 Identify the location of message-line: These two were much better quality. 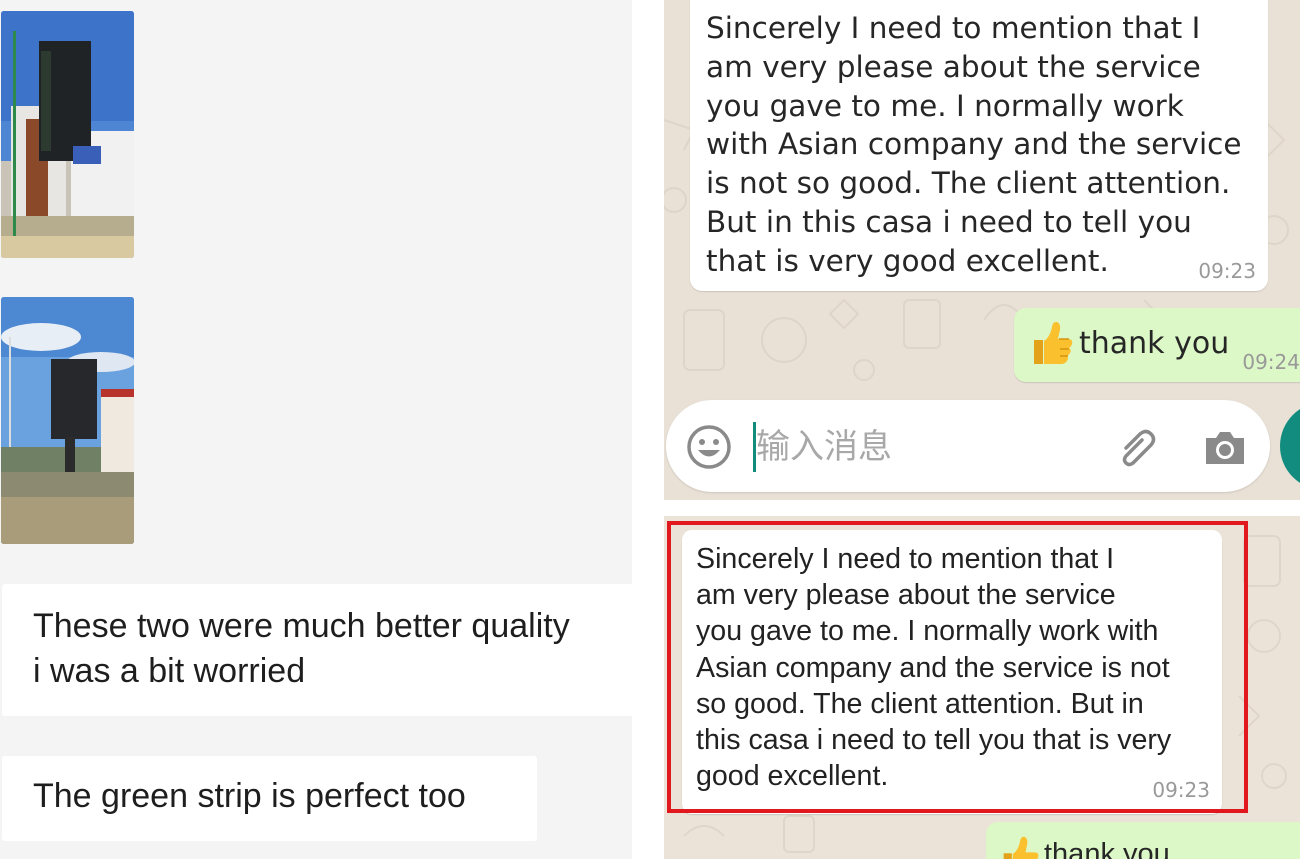
(301, 626).